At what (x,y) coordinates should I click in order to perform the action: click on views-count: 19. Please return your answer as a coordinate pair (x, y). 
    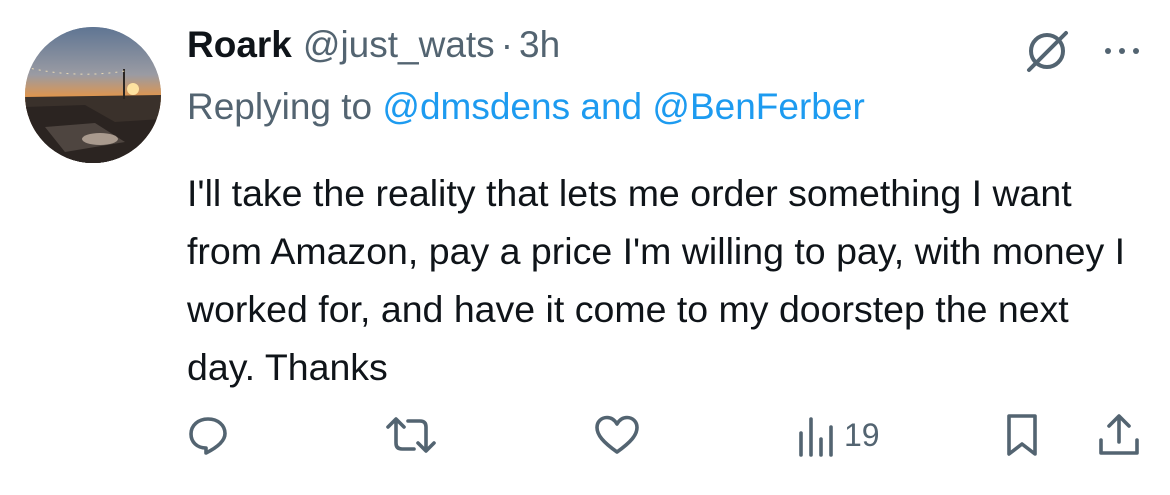
    Looking at the image, I should click on (862, 434).